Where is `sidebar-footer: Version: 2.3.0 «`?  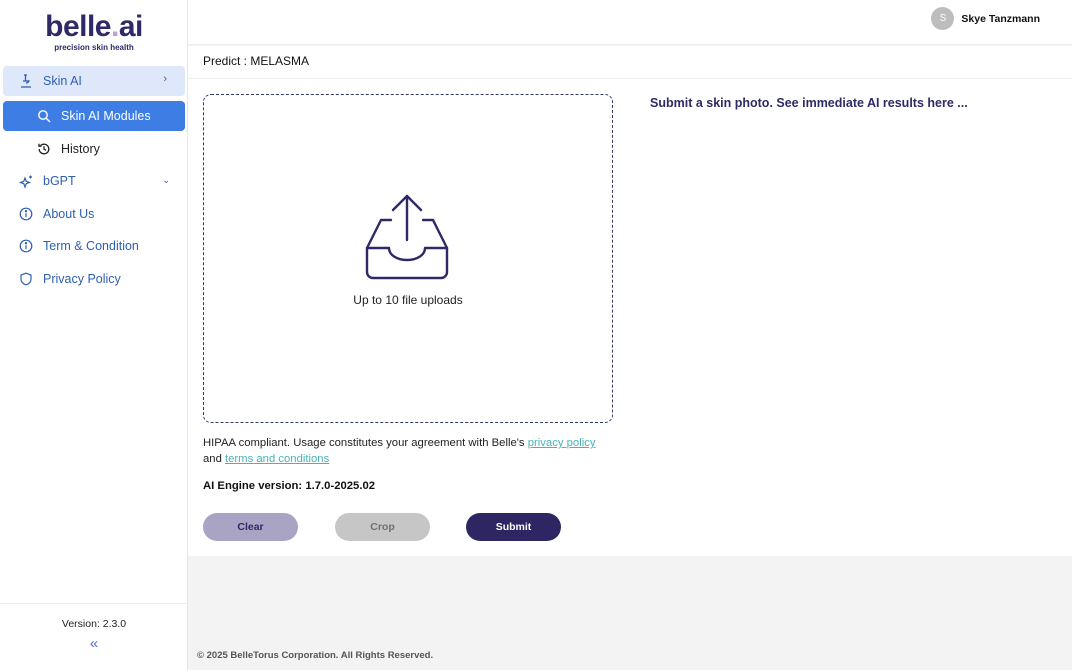
sidebar-footer: Version: 2.3.0 « is located at coordinates (94, 636).